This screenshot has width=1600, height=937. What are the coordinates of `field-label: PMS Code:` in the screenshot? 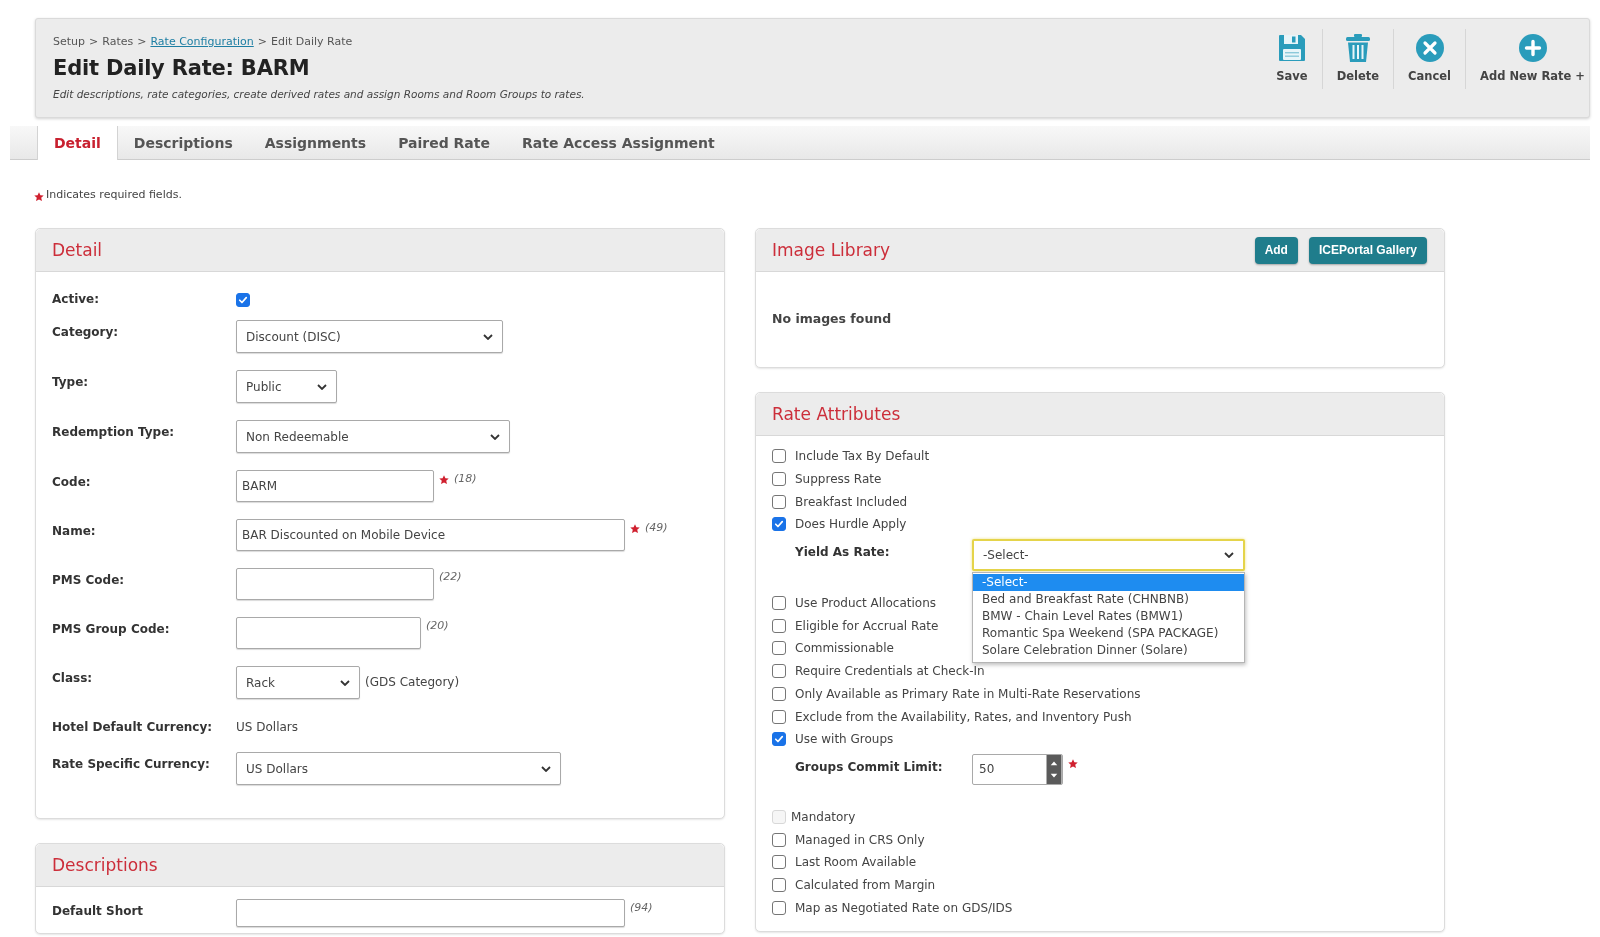 It's located at (89, 580).